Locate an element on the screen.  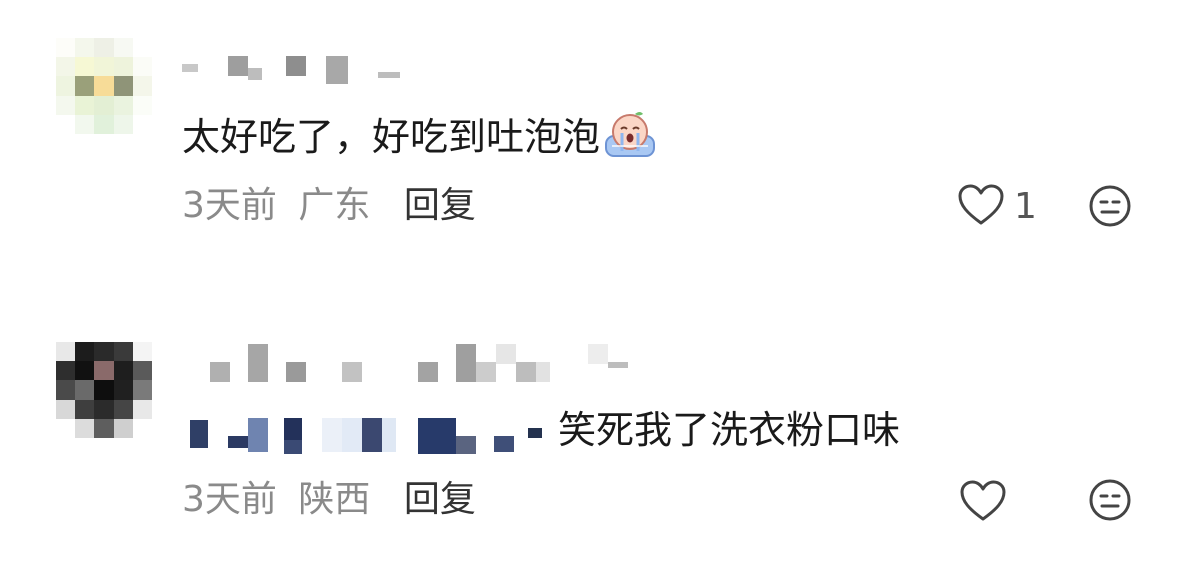
like-button: 1 is located at coordinates (997, 207).